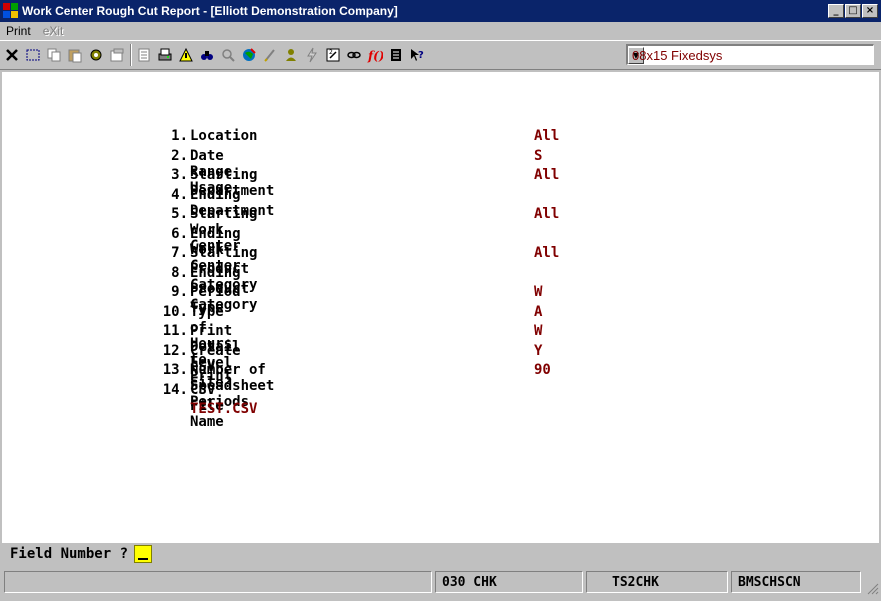  I want to click on field-value: S, so click(538, 156).